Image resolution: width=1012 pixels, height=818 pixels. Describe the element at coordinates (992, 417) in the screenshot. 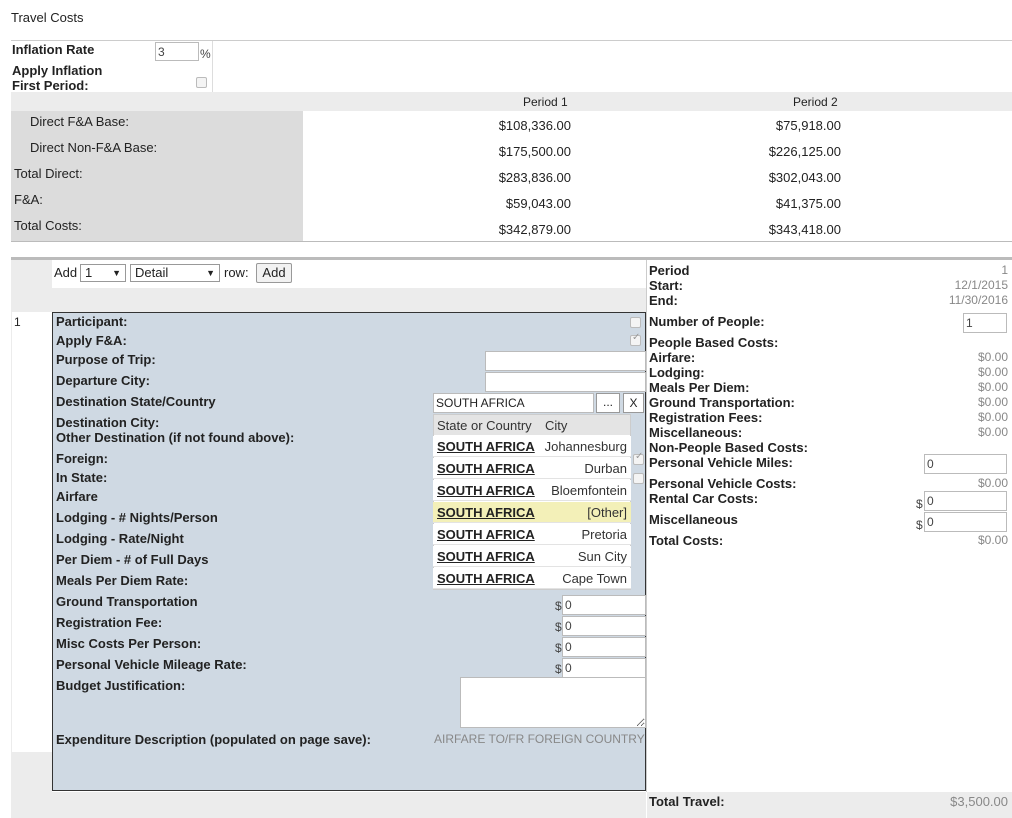

I see `registration-cost-value: $0.00` at that location.